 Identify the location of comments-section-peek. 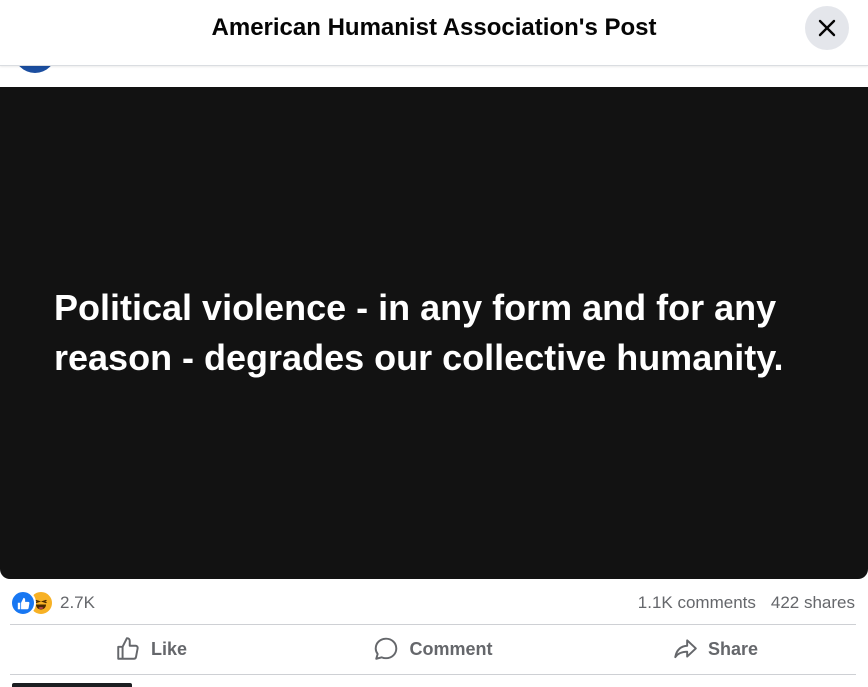
(434, 685).